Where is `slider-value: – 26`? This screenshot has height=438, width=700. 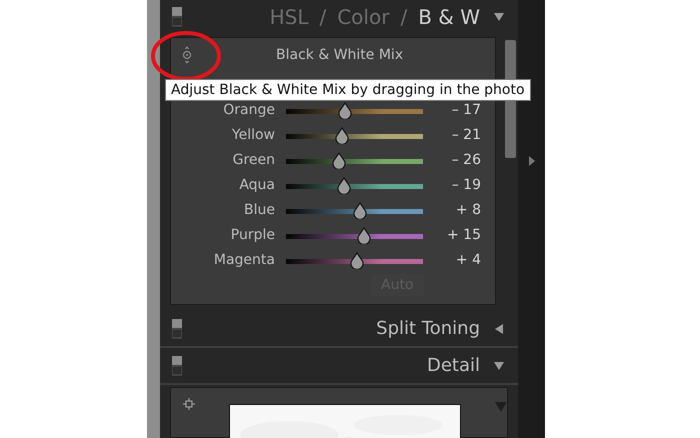
slider-value: – 26 is located at coordinates (465, 160).